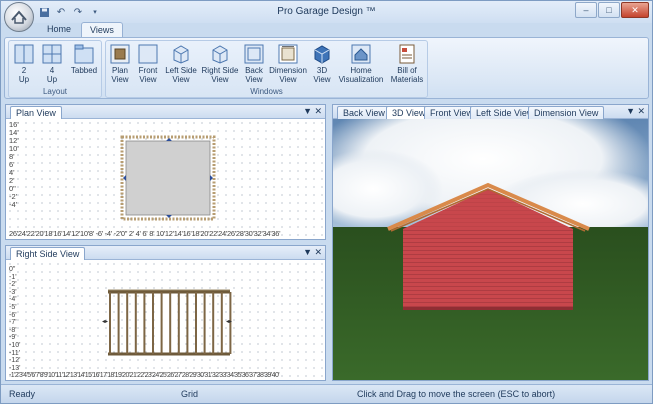 This screenshot has height=404, width=653. Describe the element at coordinates (55, 91) in the screenshot. I see `layout-group-title: Layout` at that location.